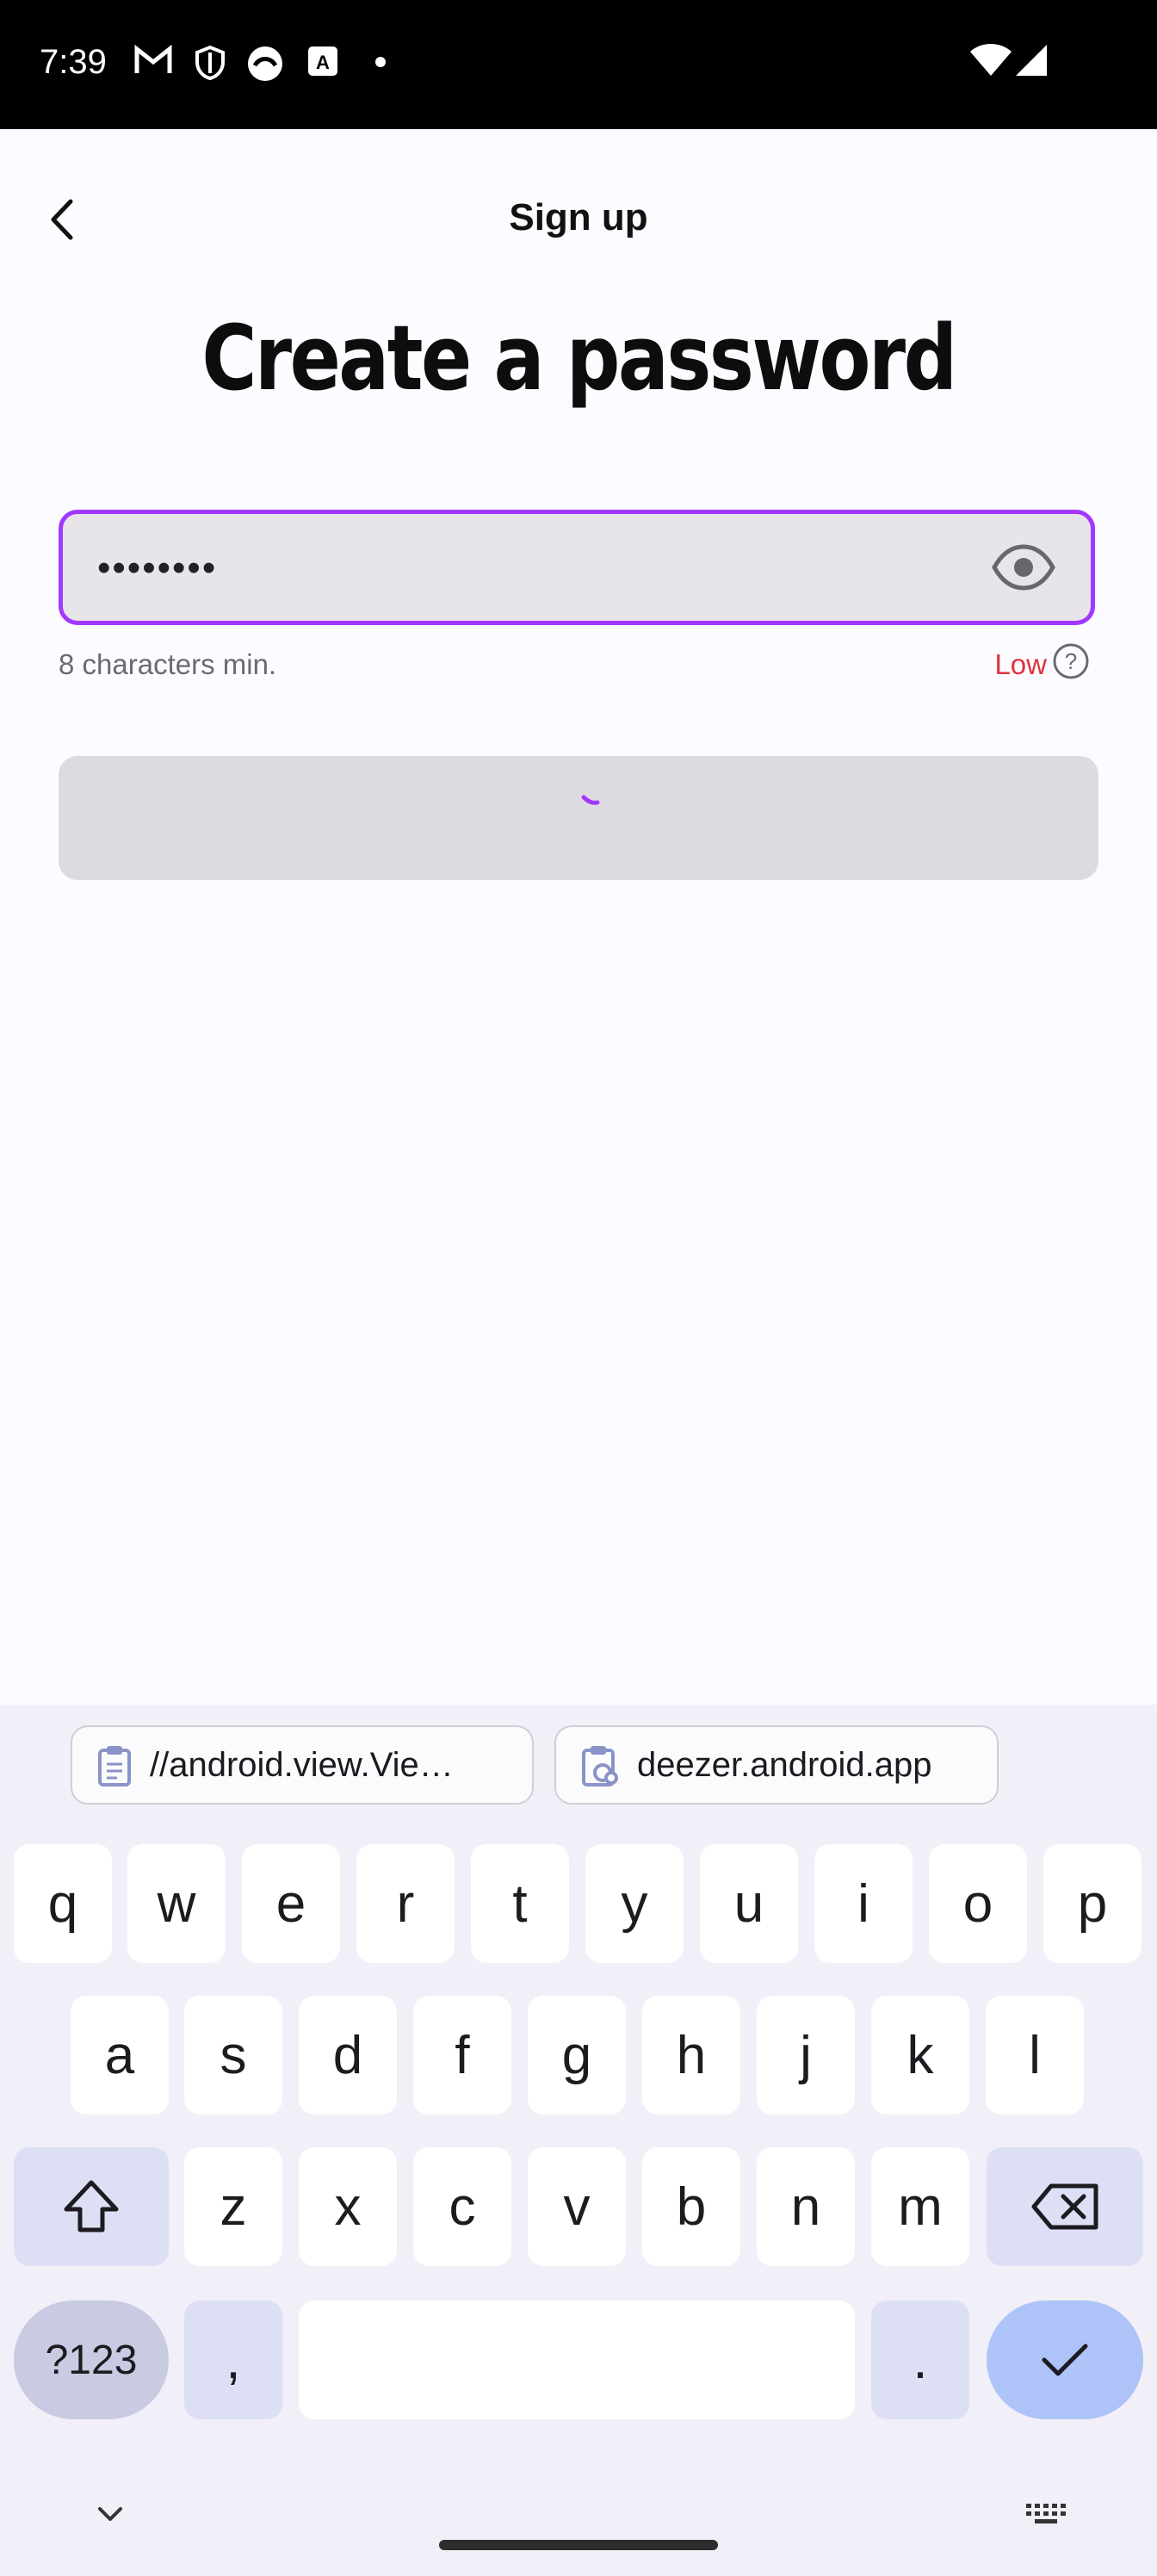  I want to click on key-e: e, so click(291, 1903).